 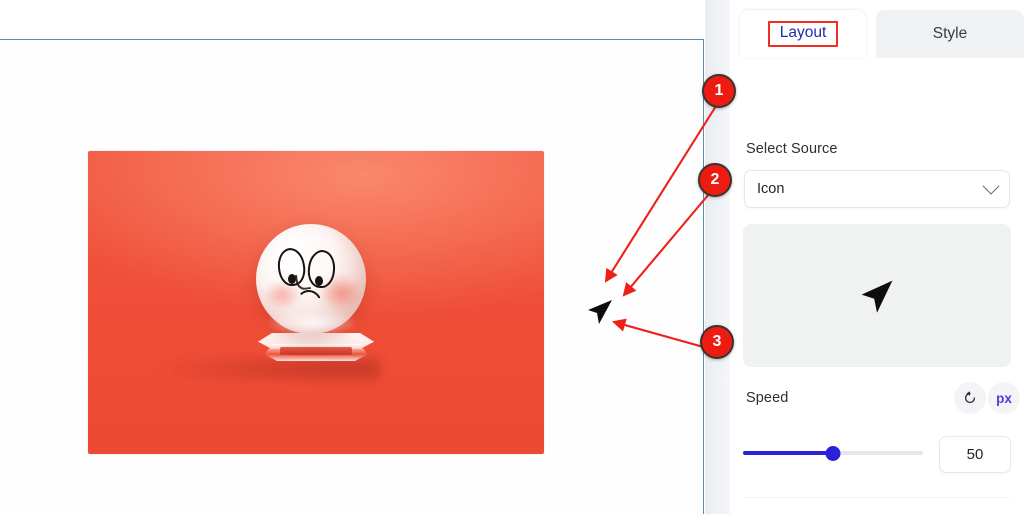 I want to click on artboard-pedestal, so click(x=316, y=350).